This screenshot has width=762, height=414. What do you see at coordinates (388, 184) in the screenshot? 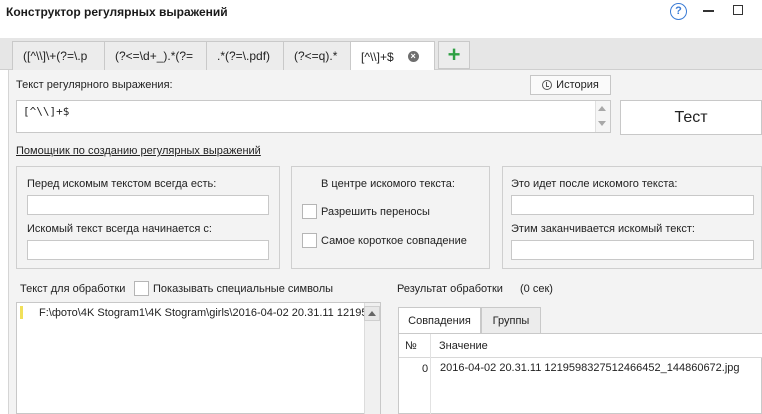
I see `center-label: В центре искомого текста:` at bounding box center [388, 184].